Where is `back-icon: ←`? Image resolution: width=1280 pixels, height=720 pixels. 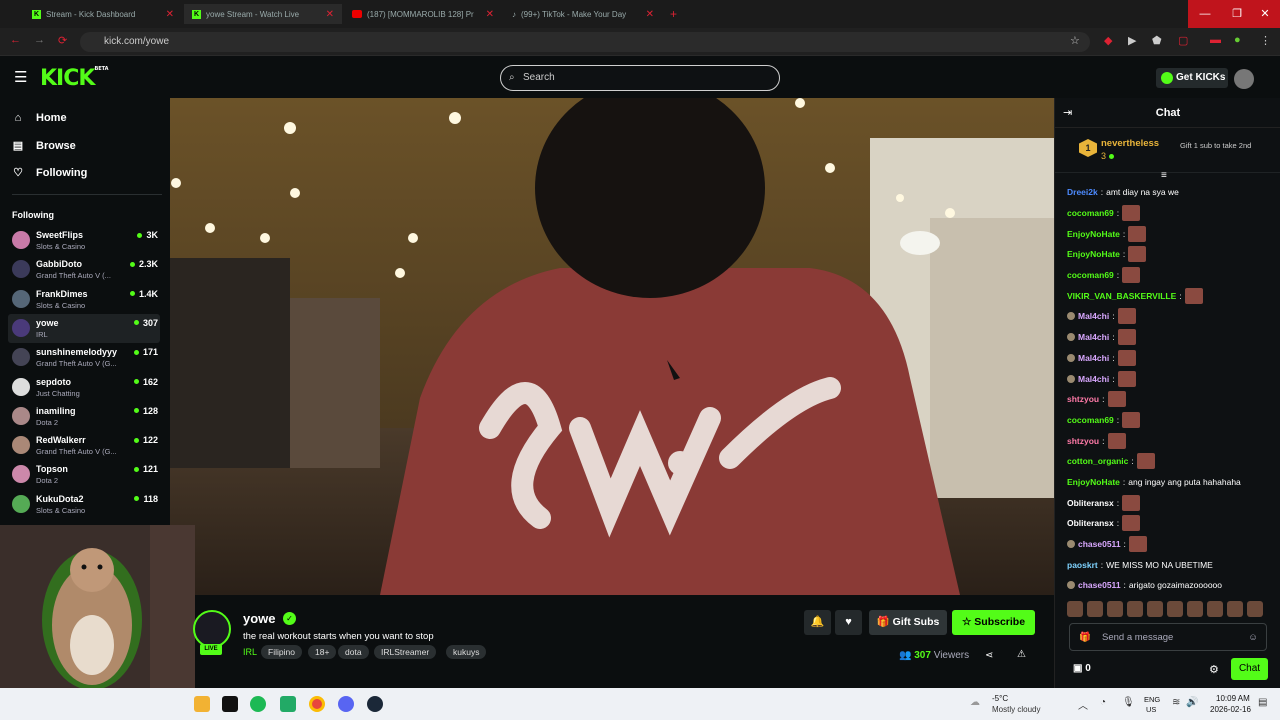 back-icon: ← is located at coordinates (15, 40).